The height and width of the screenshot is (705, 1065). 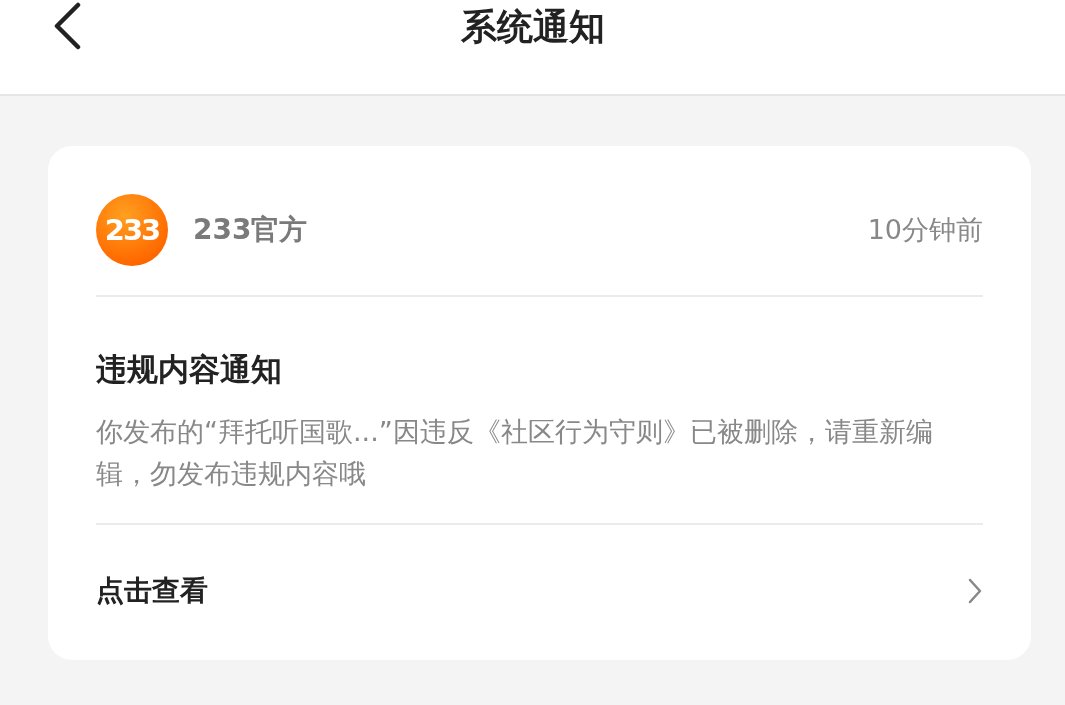 What do you see at coordinates (925, 230) in the screenshot?
I see `timestamp: 10分钟前` at bounding box center [925, 230].